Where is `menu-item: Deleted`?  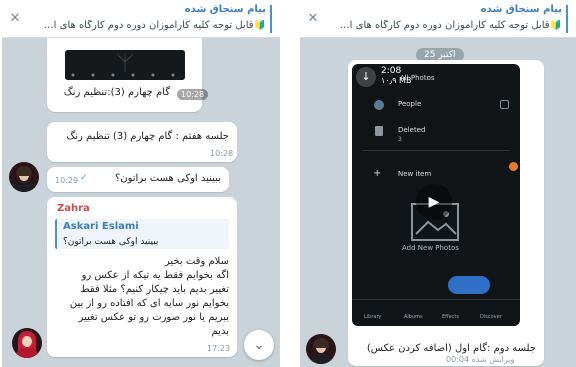
menu-item: Deleted is located at coordinates (412, 130).